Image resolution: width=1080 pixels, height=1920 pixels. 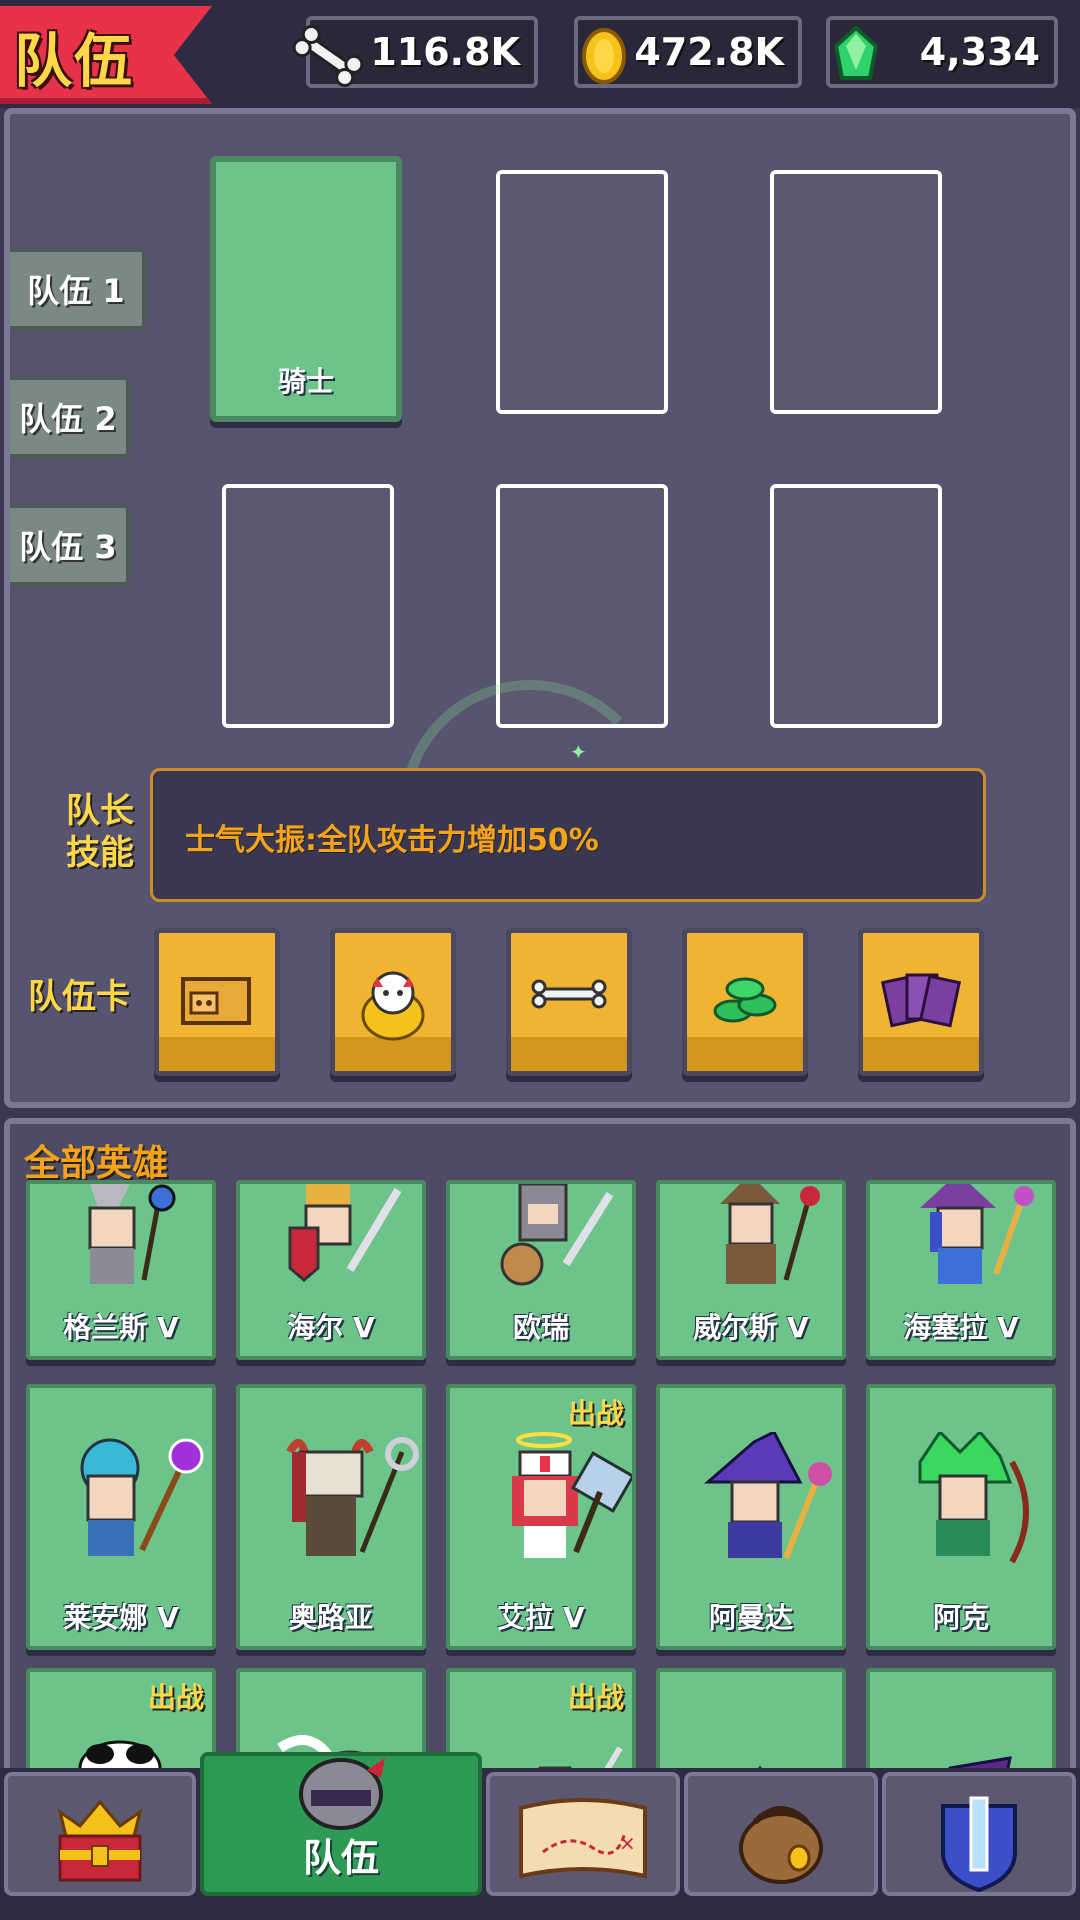 I want to click on nav-team-label: 队伍, so click(x=340, y=1858).